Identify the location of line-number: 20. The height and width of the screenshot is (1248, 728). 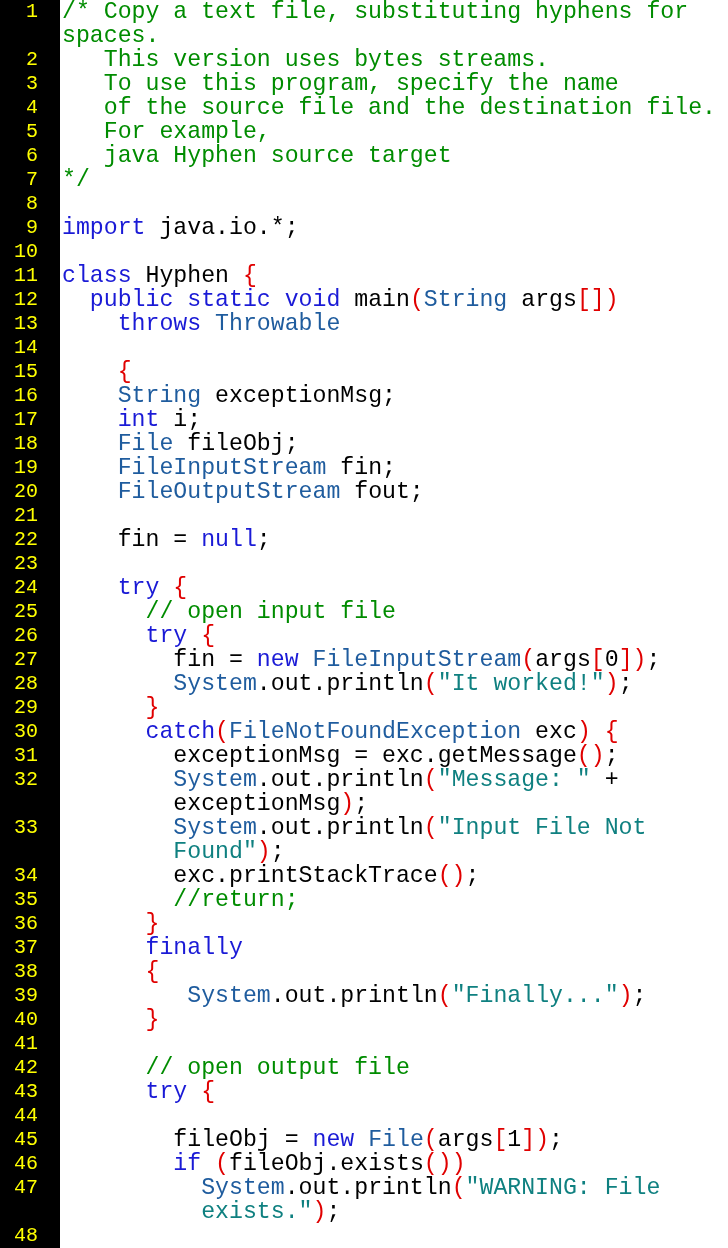
(26, 492).